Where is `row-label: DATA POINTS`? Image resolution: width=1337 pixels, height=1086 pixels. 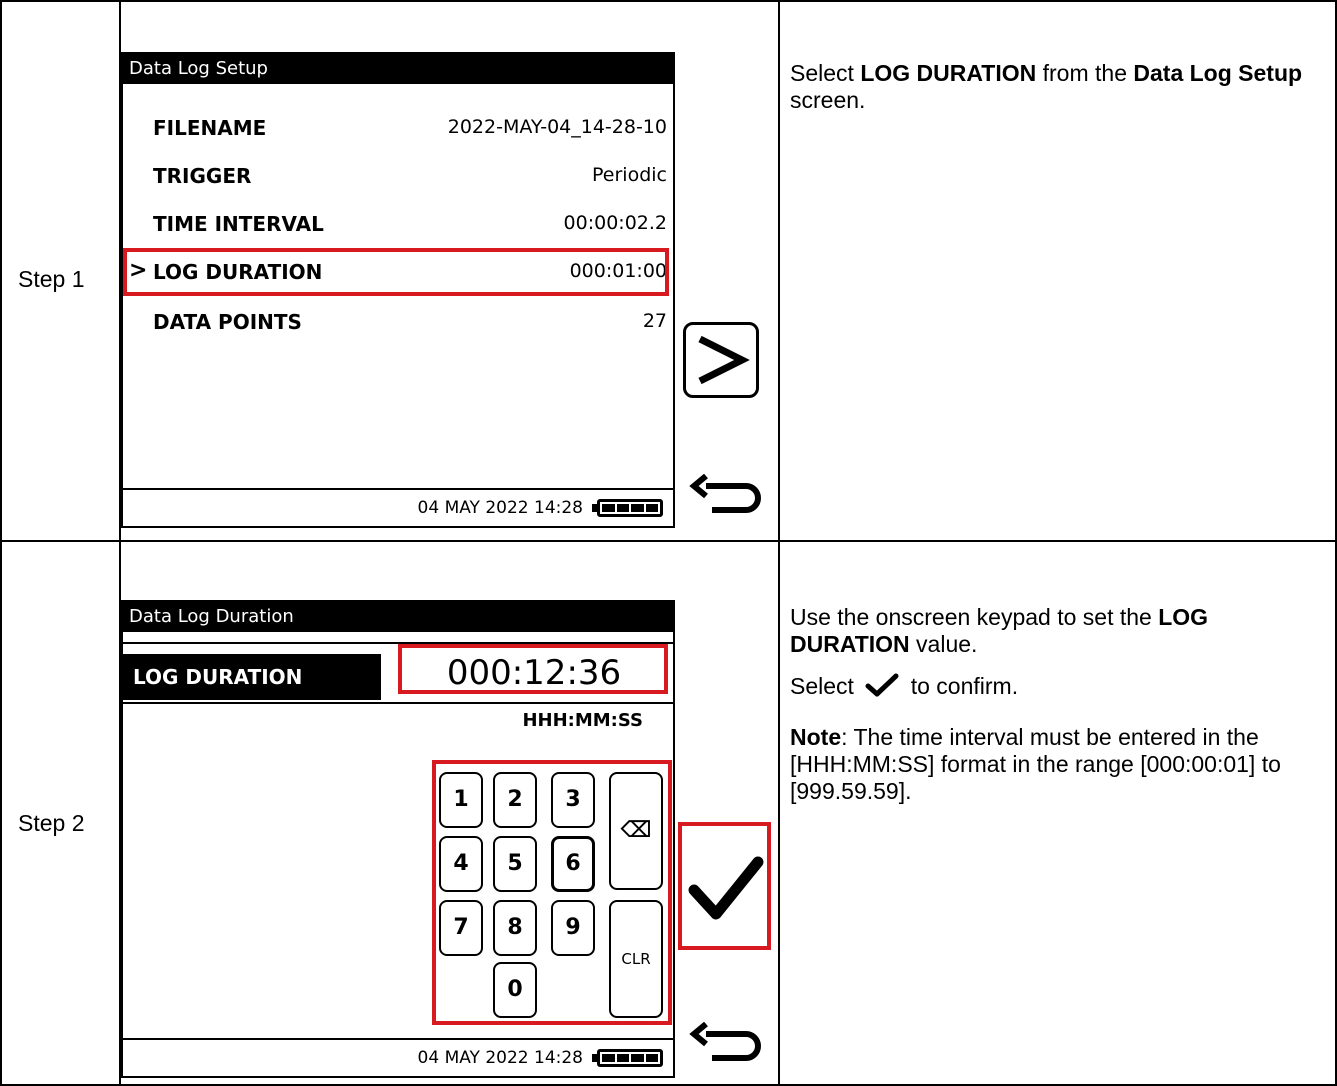 row-label: DATA POINTS is located at coordinates (227, 322).